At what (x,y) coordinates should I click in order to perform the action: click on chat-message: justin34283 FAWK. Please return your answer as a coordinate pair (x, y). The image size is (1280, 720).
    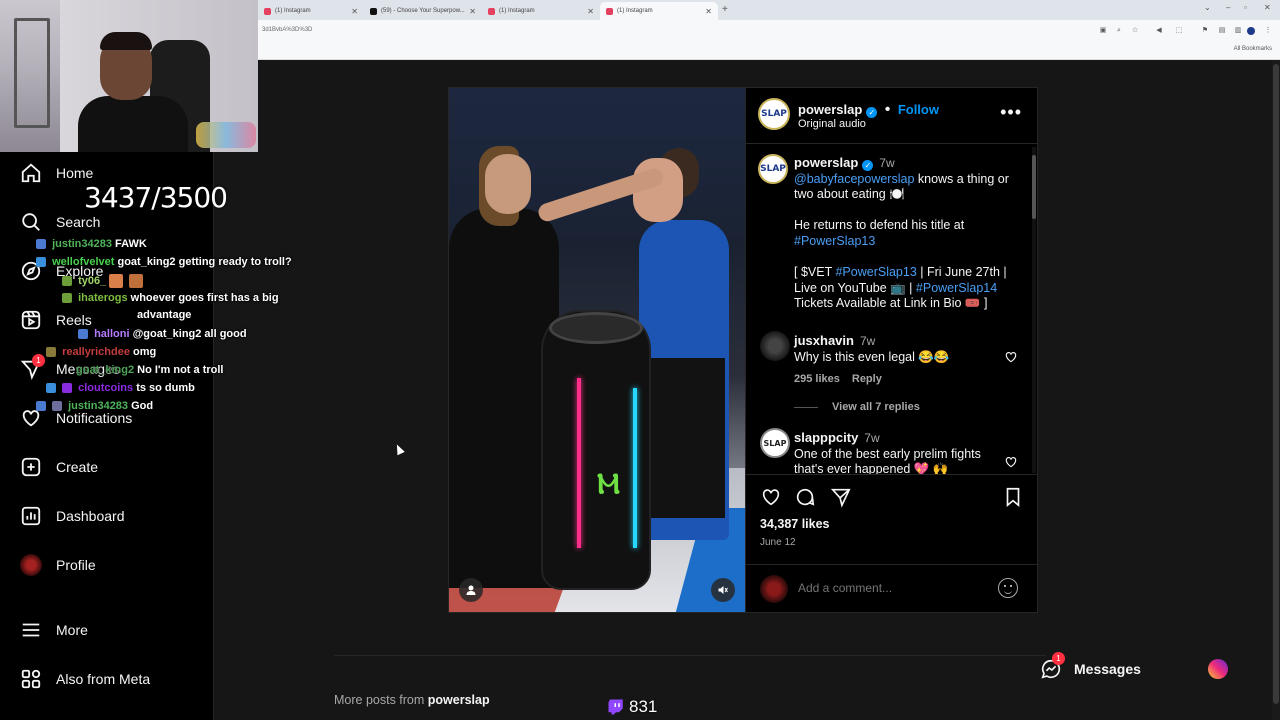
    Looking at the image, I should click on (91, 244).